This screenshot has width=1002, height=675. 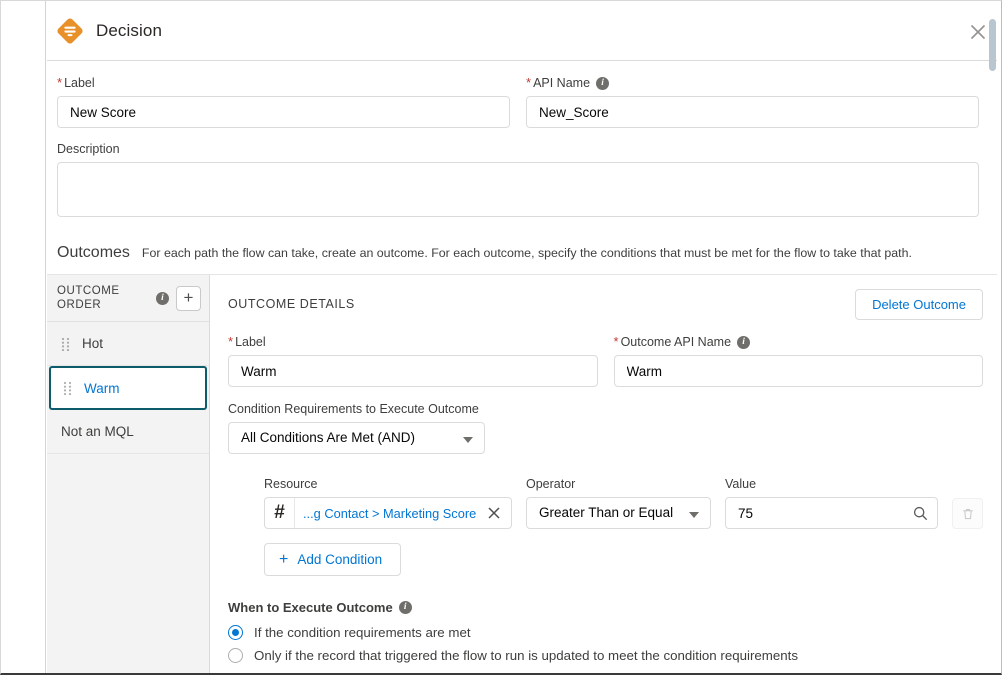 I want to click on outcomes-title: Outcomes, so click(x=93, y=252).